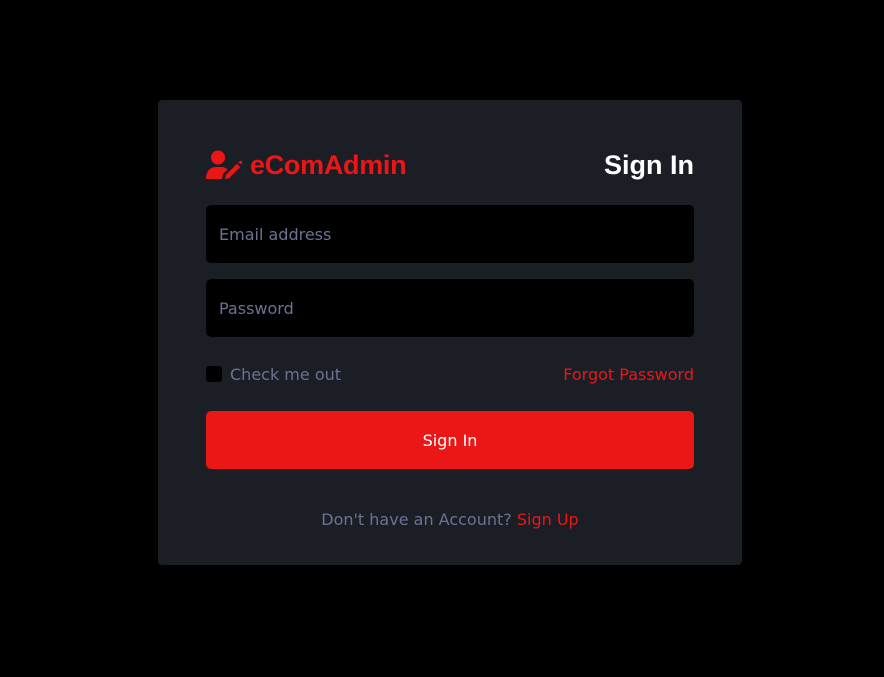 The height and width of the screenshot is (677, 884). What do you see at coordinates (214, 374) in the screenshot?
I see `remember-checkbox` at bounding box center [214, 374].